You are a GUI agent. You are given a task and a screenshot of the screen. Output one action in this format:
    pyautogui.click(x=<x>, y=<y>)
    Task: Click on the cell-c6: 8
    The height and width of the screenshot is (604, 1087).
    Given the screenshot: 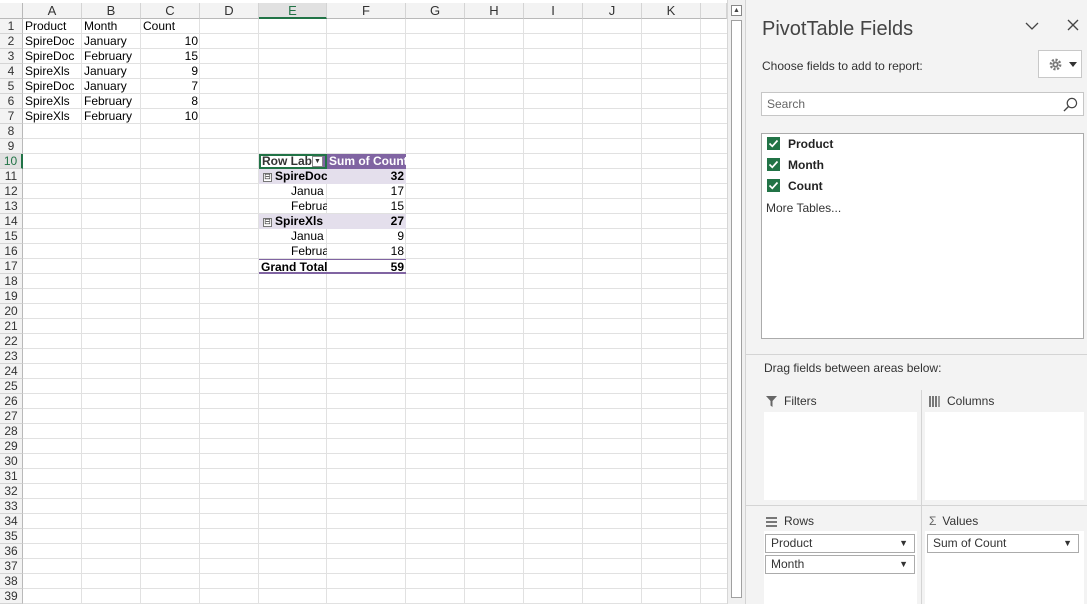 What is the action you would take?
    pyautogui.click(x=170, y=101)
    